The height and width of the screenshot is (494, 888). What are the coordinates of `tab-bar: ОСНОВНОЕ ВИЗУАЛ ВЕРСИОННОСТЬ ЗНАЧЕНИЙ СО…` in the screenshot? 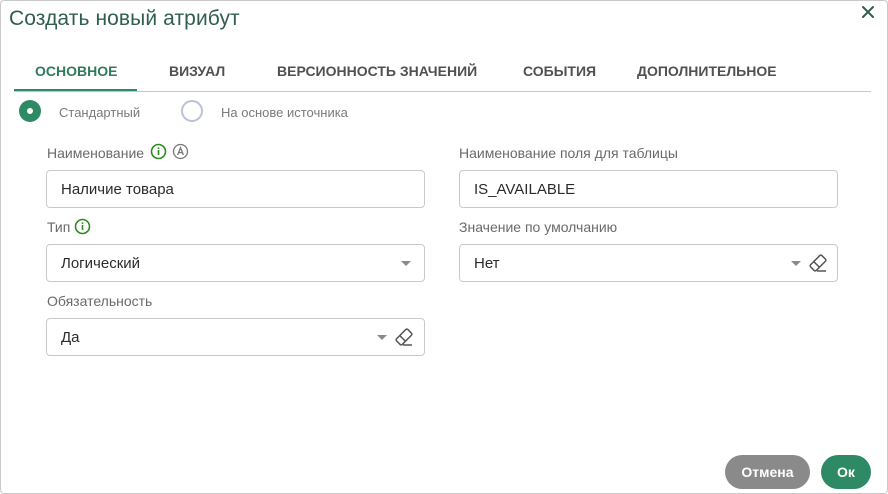 It's located at (442, 72).